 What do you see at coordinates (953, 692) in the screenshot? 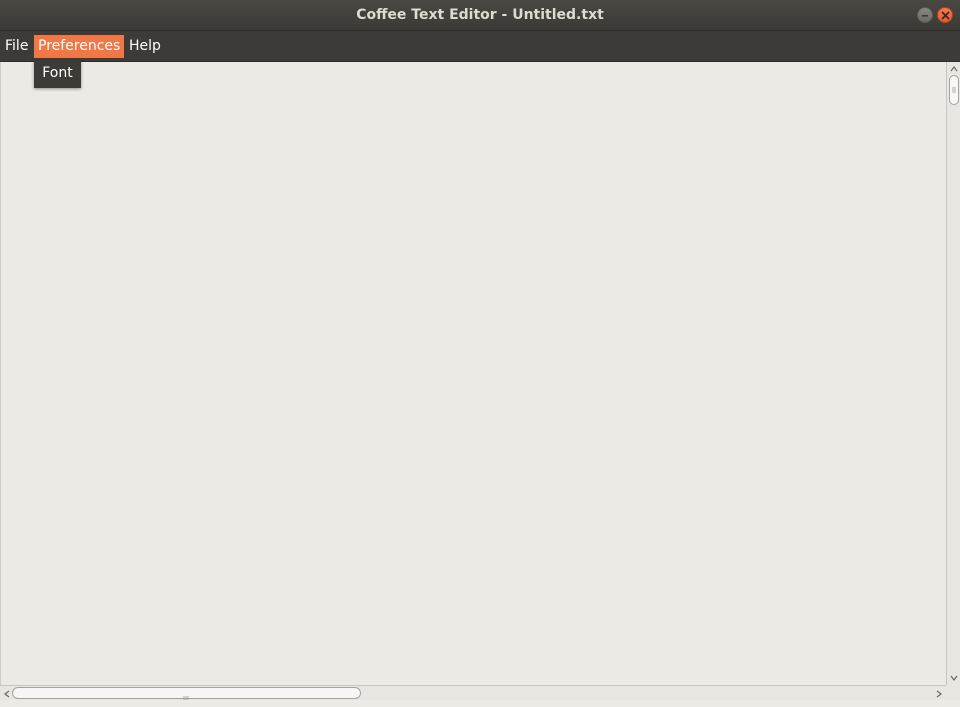
I see `scrollbar-corner` at bounding box center [953, 692].